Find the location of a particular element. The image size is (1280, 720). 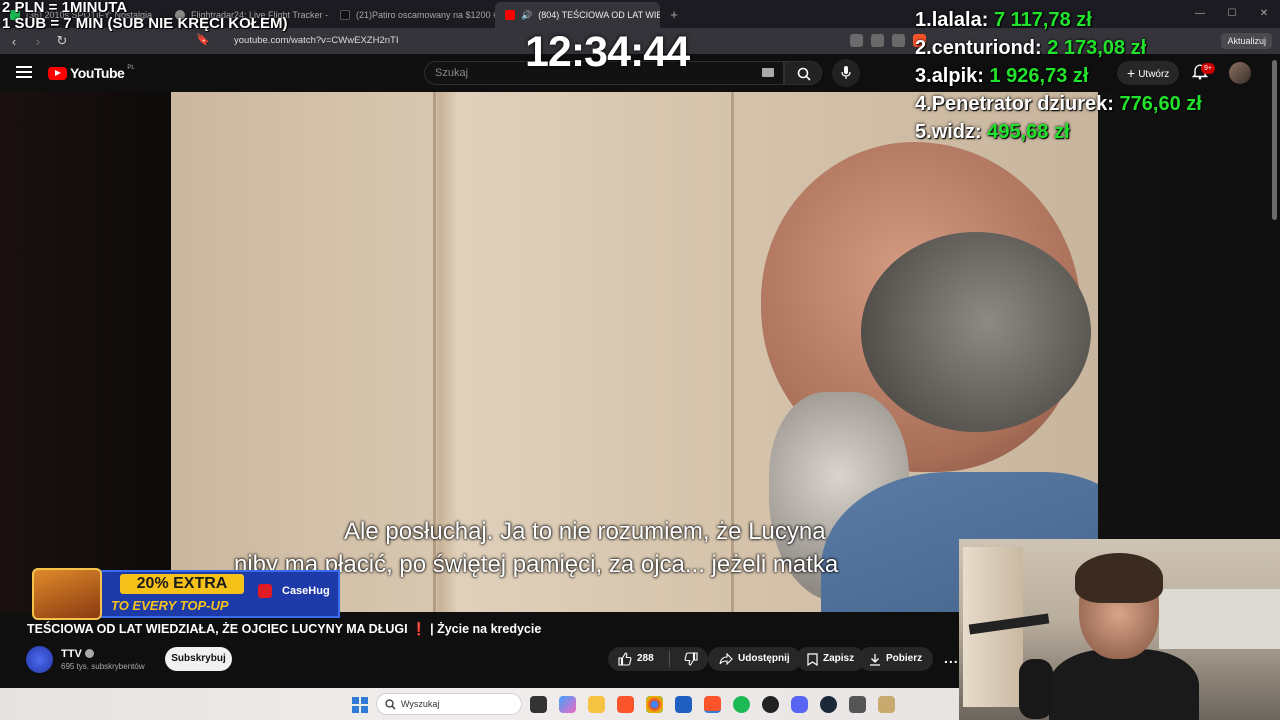

taskbar-search: Wyszukaj is located at coordinates (449, 704).